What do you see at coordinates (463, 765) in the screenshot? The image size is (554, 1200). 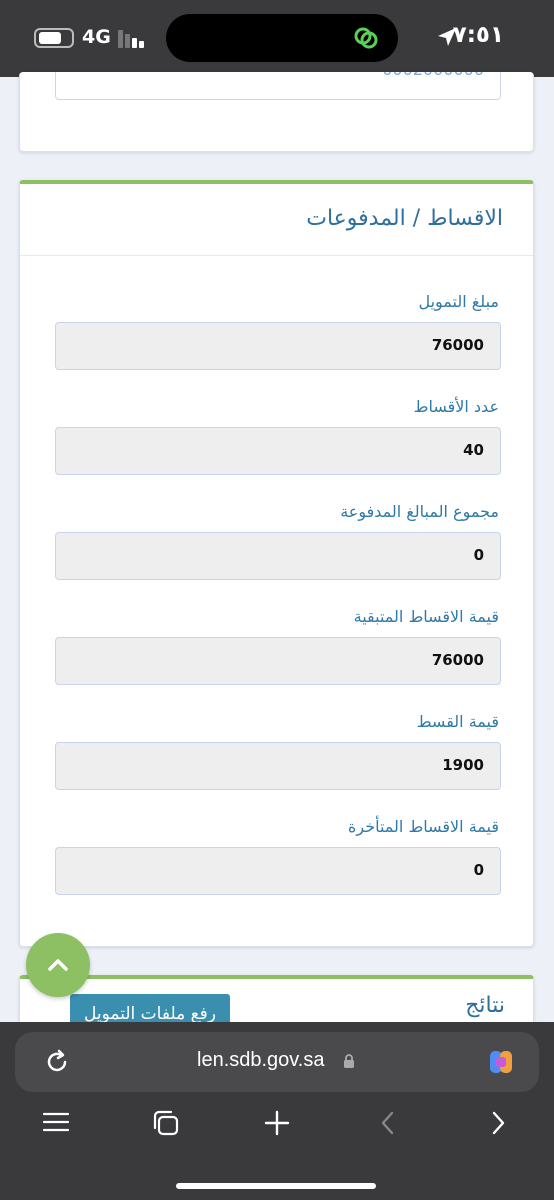 I see `installment-value-value: 1900` at bounding box center [463, 765].